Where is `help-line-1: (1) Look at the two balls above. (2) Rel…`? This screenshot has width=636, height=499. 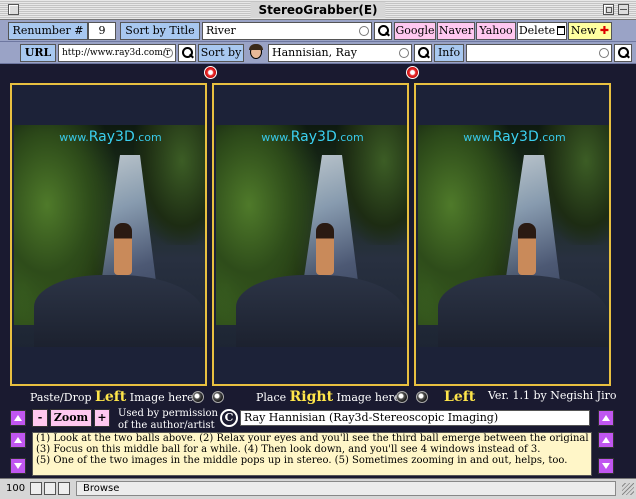
help-line-1: (1) Look at the two balls above. (2) Rel… is located at coordinates (314, 438).